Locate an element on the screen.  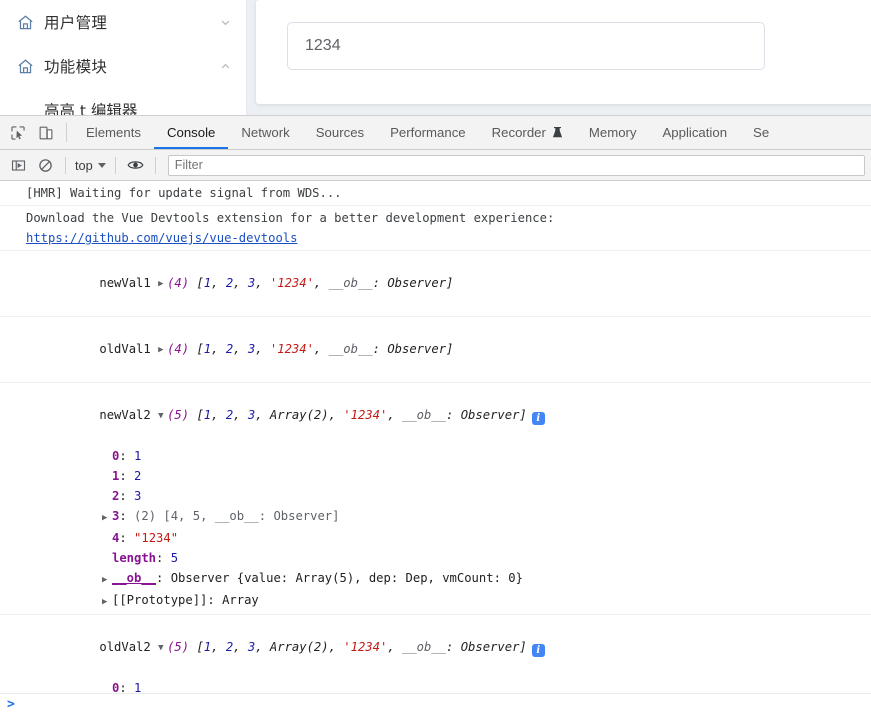
object-property: 2: 3 is located at coordinates (127, 496).